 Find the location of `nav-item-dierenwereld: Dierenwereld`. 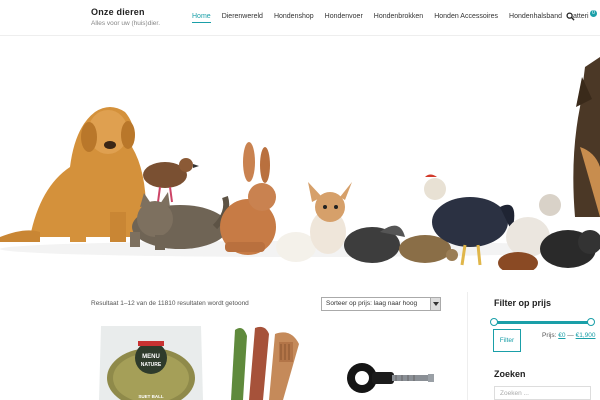

nav-item-dierenwereld: Dierenwereld is located at coordinates (242, 16).